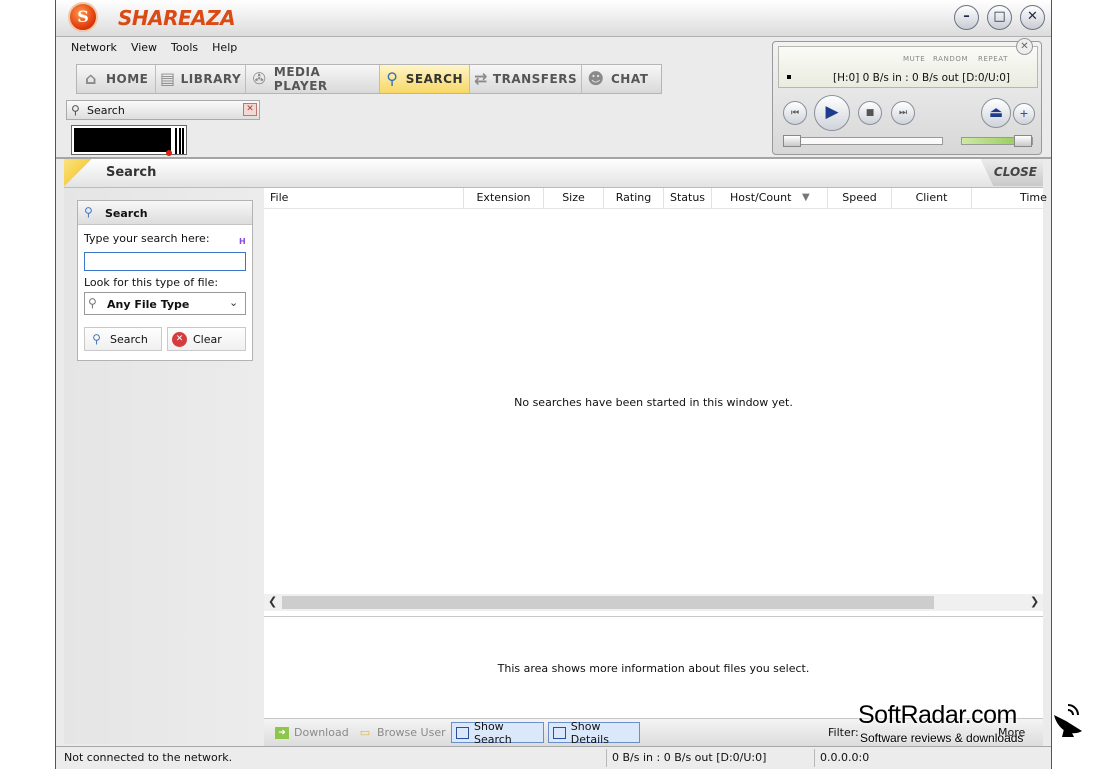 Image resolution: width=1107 pixels, height=769 pixels. I want to click on nav-library-label: LIBRARY, so click(211, 79).